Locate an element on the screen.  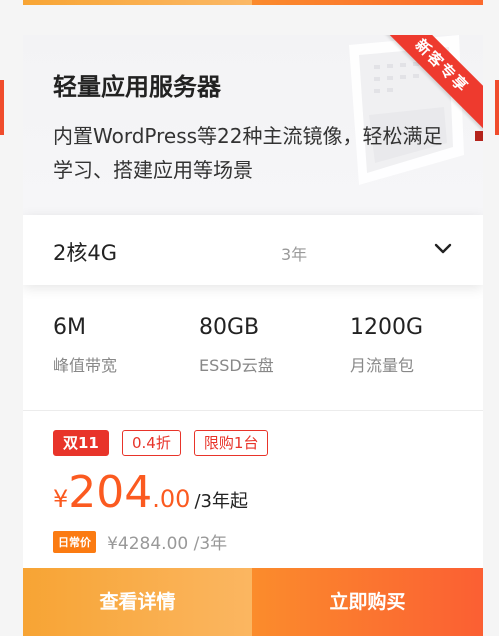
price-currency: ¥ is located at coordinates (61, 499).